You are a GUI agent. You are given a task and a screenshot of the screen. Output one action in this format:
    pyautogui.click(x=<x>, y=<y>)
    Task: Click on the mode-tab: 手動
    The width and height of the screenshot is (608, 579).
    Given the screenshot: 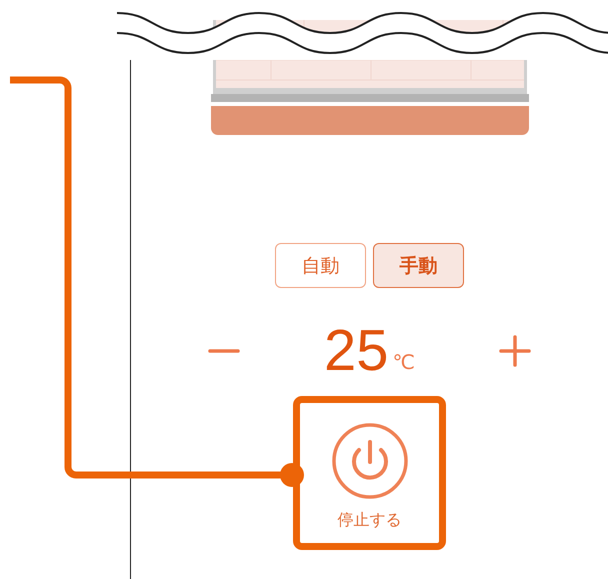 What is the action you would take?
    pyautogui.click(x=418, y=265)
    